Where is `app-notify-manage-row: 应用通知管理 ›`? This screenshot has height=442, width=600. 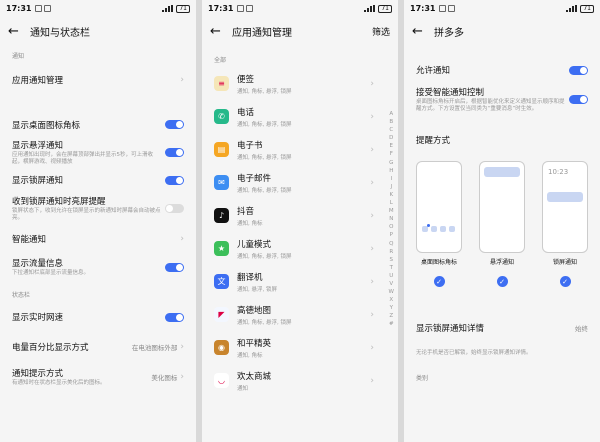 app-notify-manage-row: 应用通知管理 › is located at coordinates (98, 80).